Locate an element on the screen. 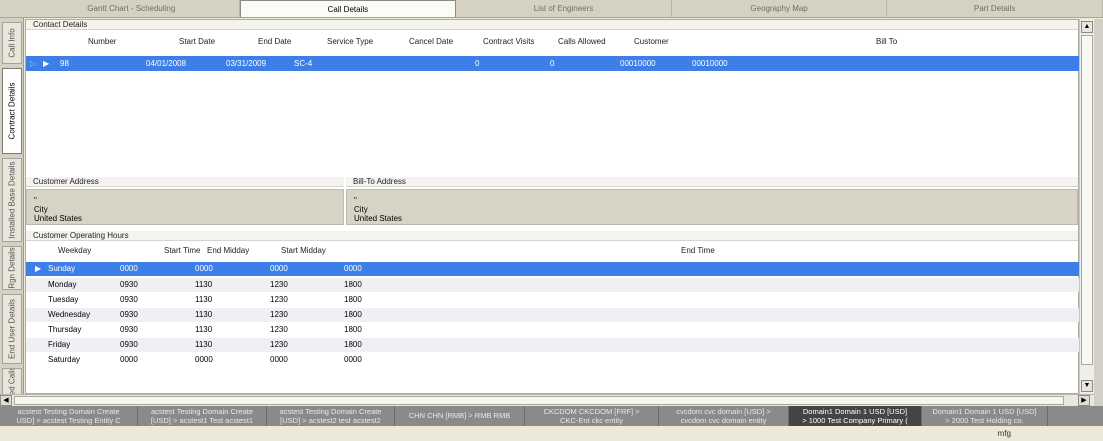  hours-row: Friday 0930 1130 1230 1800 is located at coordinates (553, 345).